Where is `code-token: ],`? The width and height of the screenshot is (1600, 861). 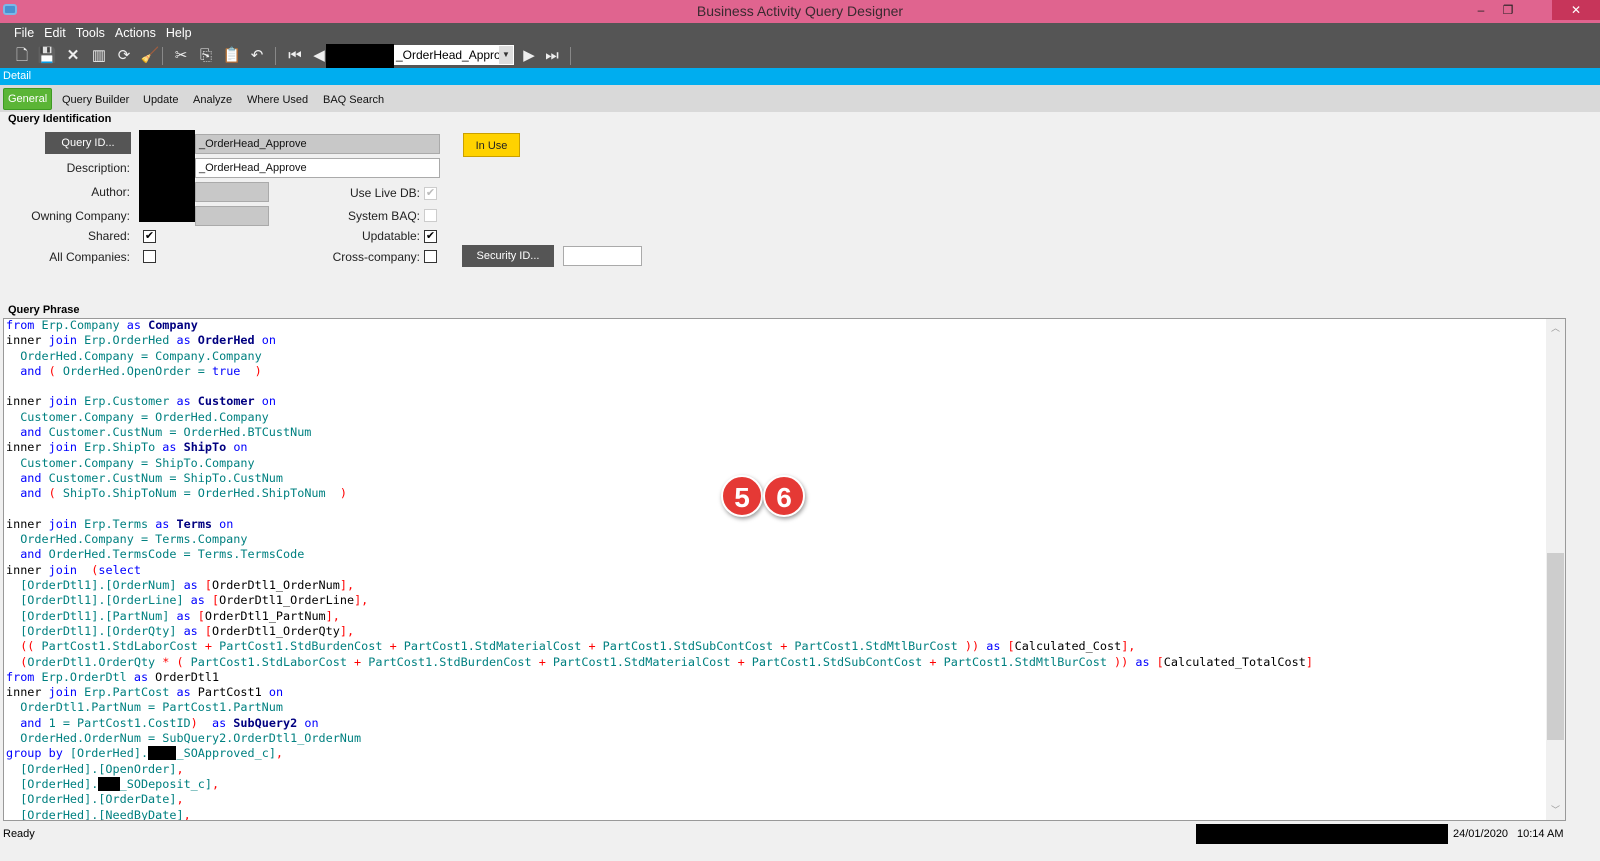
code-token: ], is located at coordinates (347, 585).